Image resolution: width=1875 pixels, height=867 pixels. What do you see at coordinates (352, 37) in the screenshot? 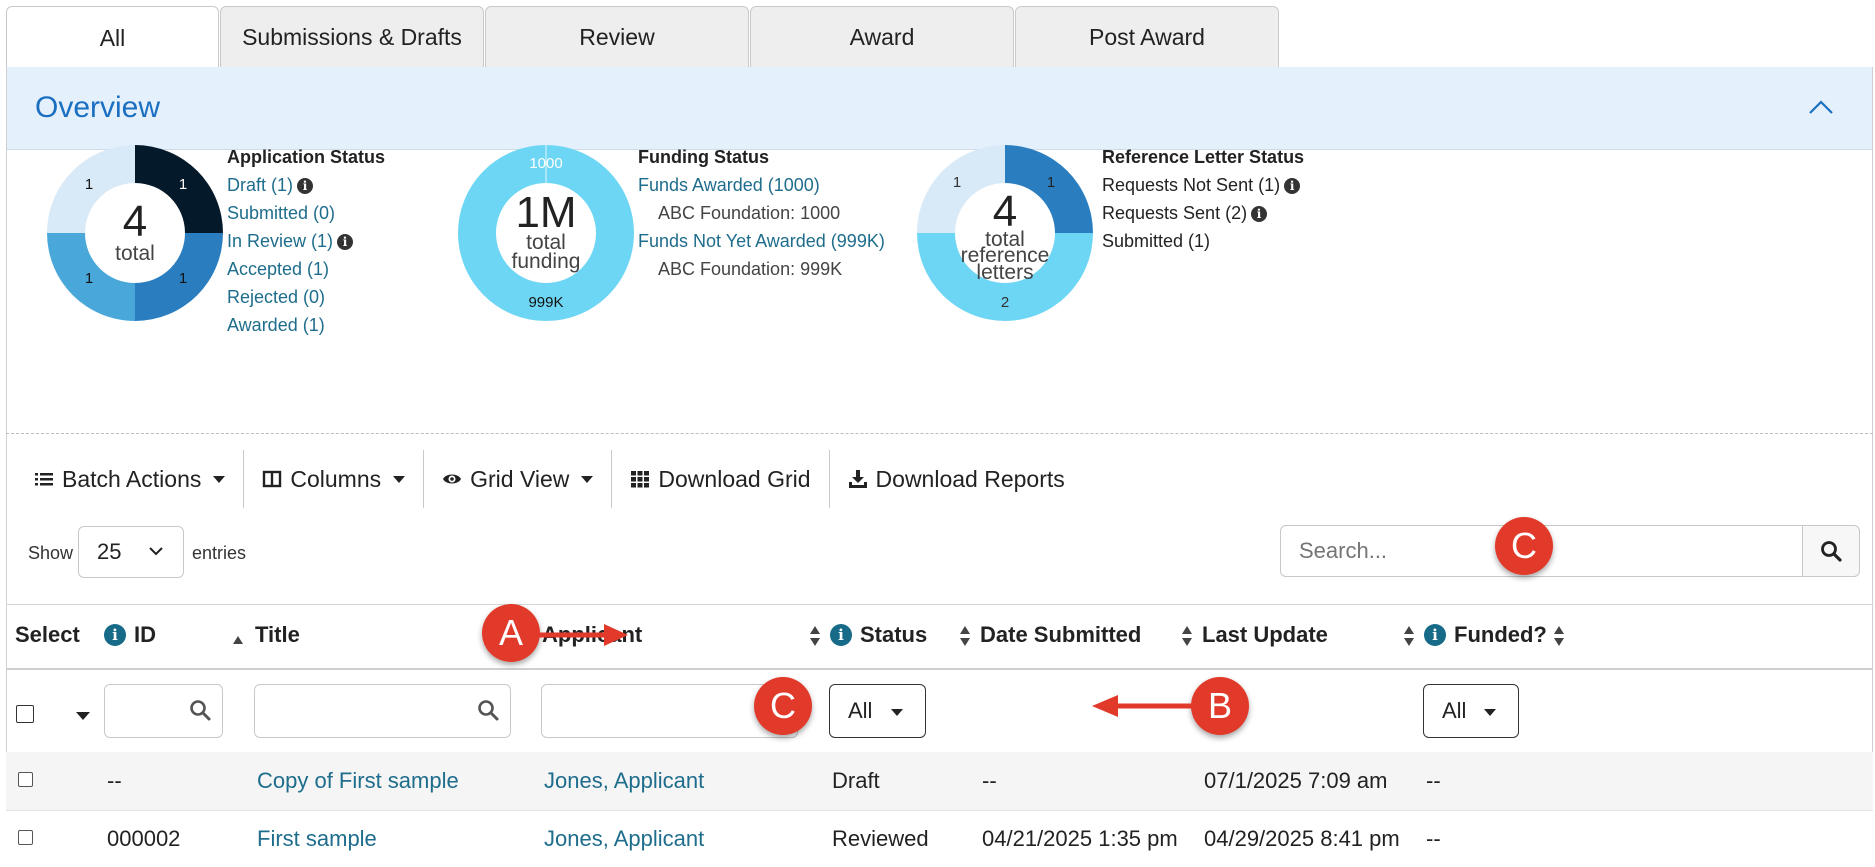
I see `tab-submissions-drafts: Submissions & Drafts` at bounding box center [352, 37].